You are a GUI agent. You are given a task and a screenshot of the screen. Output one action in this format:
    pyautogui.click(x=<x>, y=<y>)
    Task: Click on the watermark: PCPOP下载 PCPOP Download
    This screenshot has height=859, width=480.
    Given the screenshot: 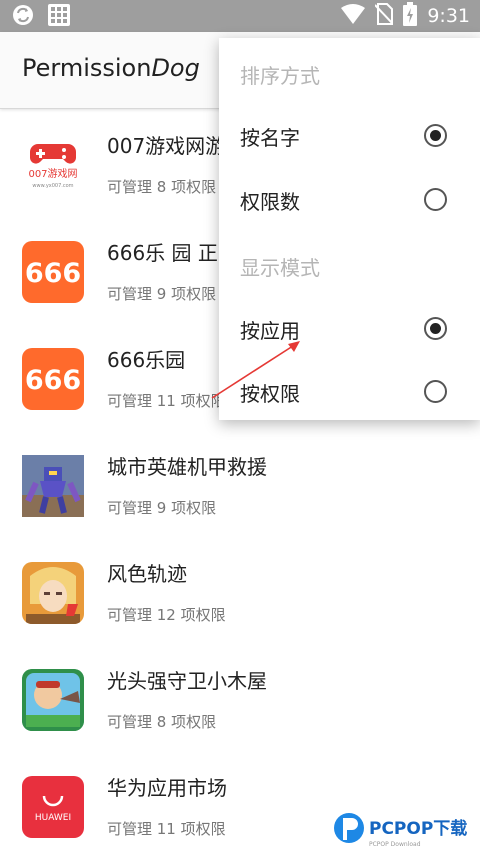 What is the action you would take?
    pyautogui.click(x=403, y=832)
    